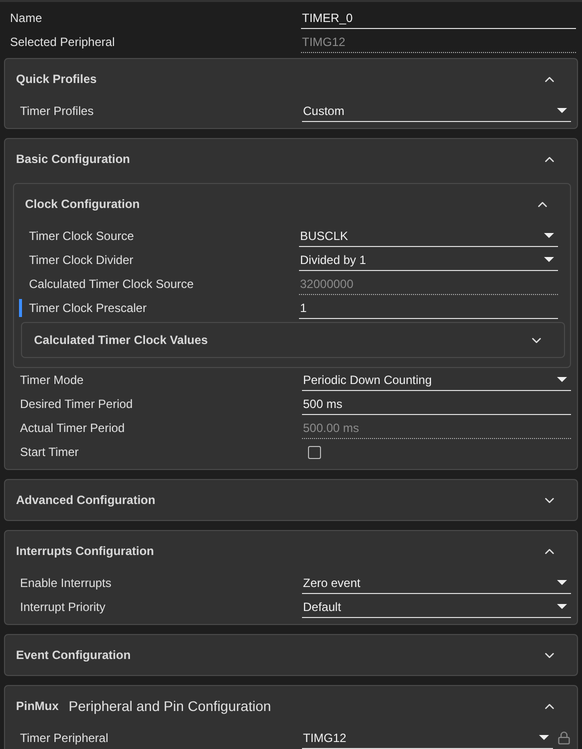 The image size is (582, 749). What do you see at coordinates (436, 111) in the screenshot?
I see `dropdown: Custom` at bounding box center [436, 111].